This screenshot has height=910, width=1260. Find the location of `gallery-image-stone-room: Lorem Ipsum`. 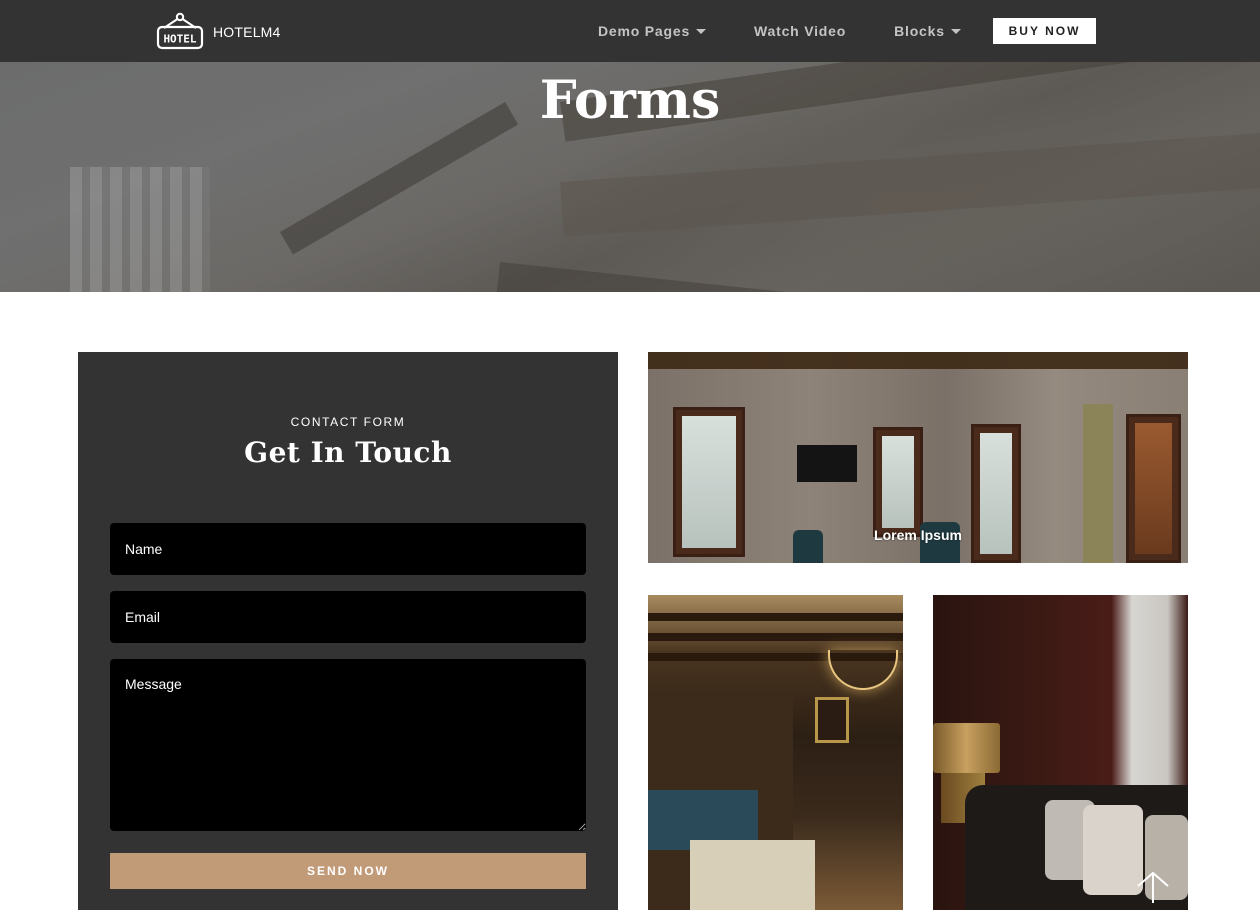

gallery-image-stone-room: Lorem Ipsum is located at coordinates (918, 457).